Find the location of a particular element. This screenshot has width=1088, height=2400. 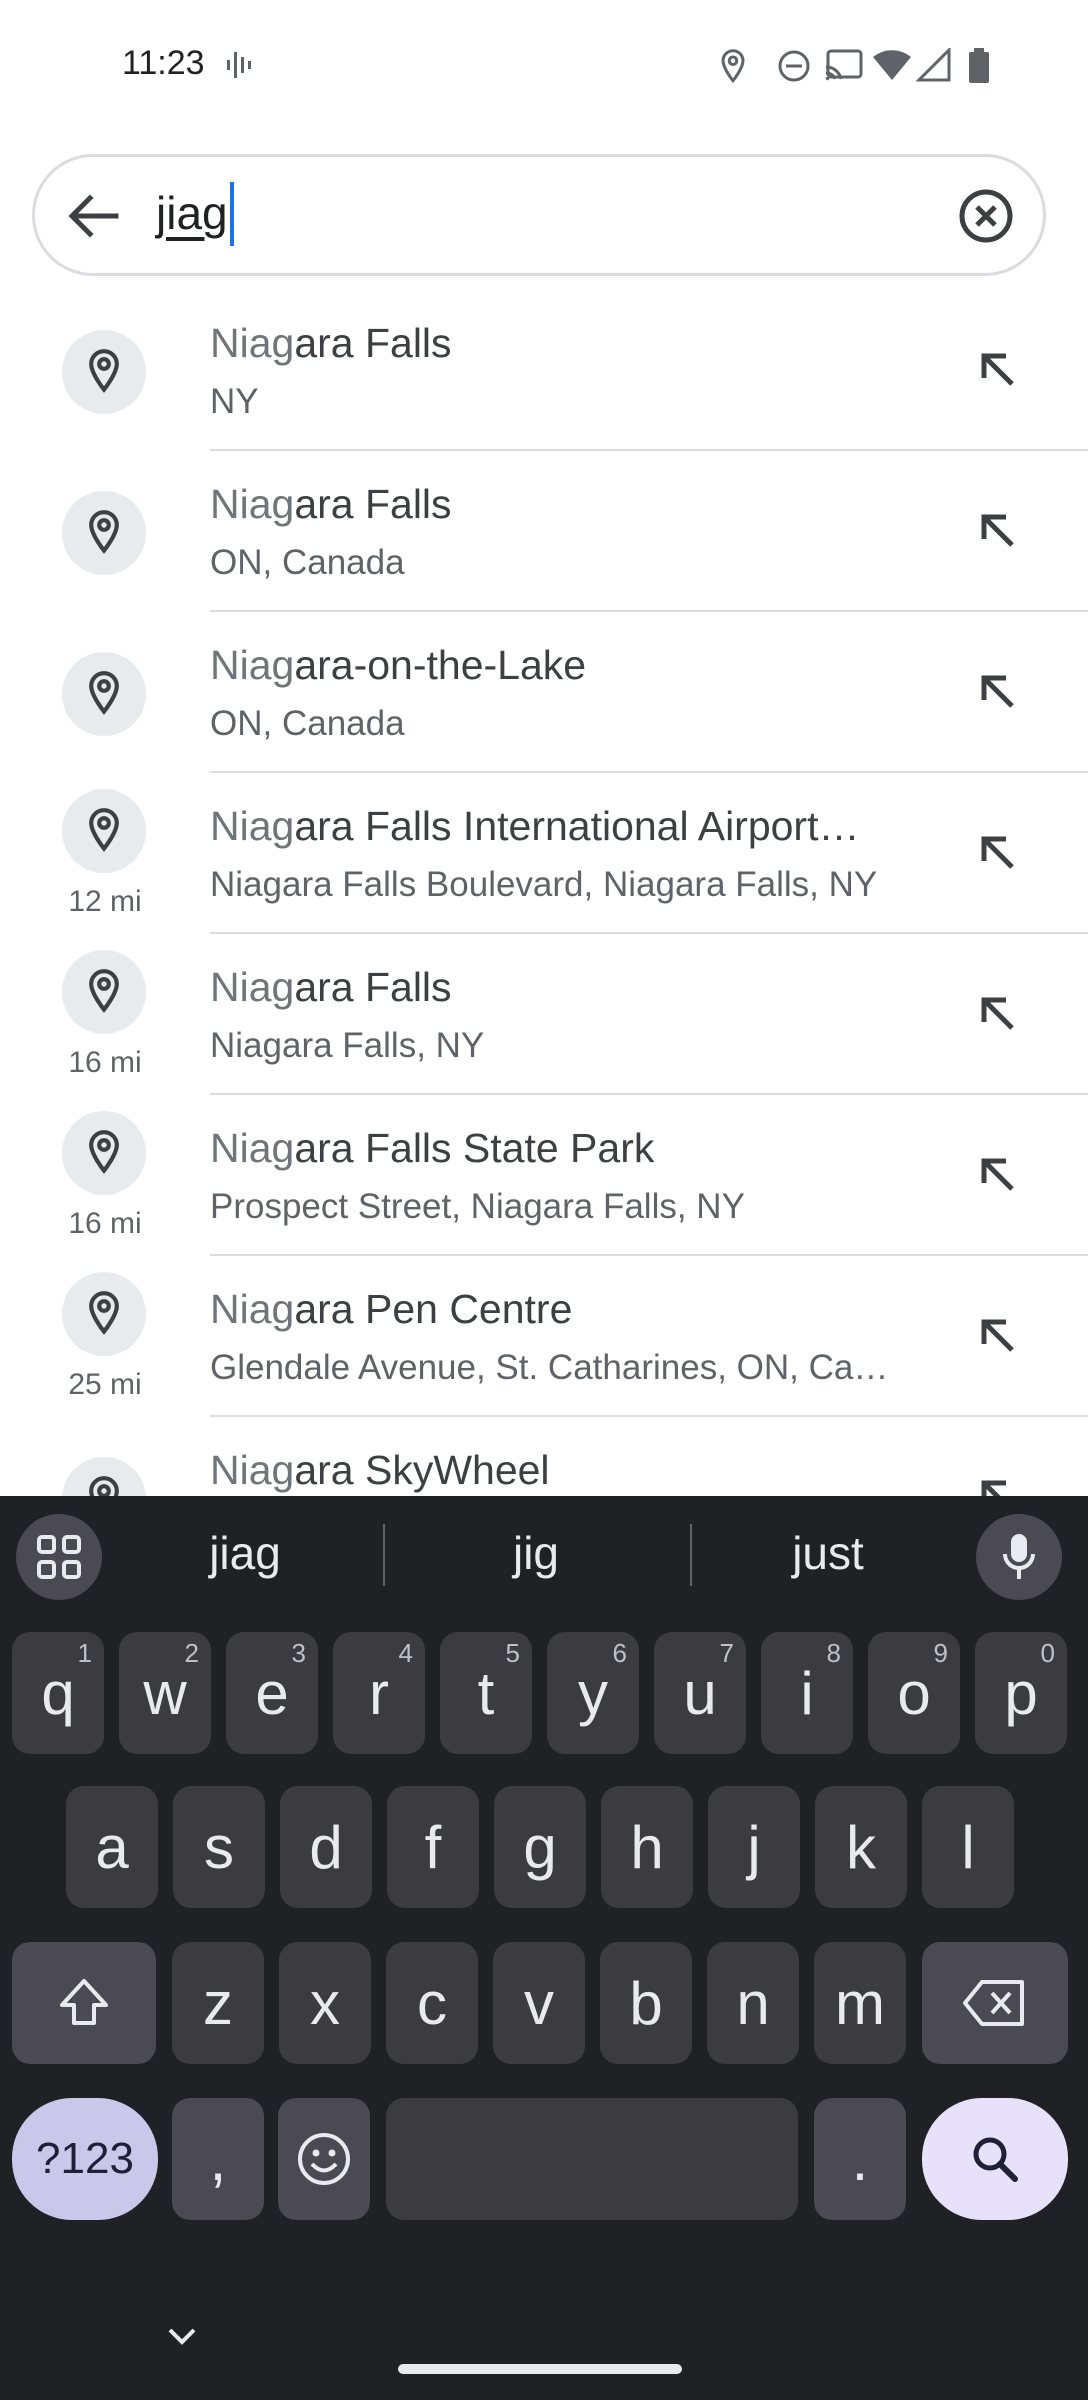

key-letter: e is located at coordinates (272, 1693).